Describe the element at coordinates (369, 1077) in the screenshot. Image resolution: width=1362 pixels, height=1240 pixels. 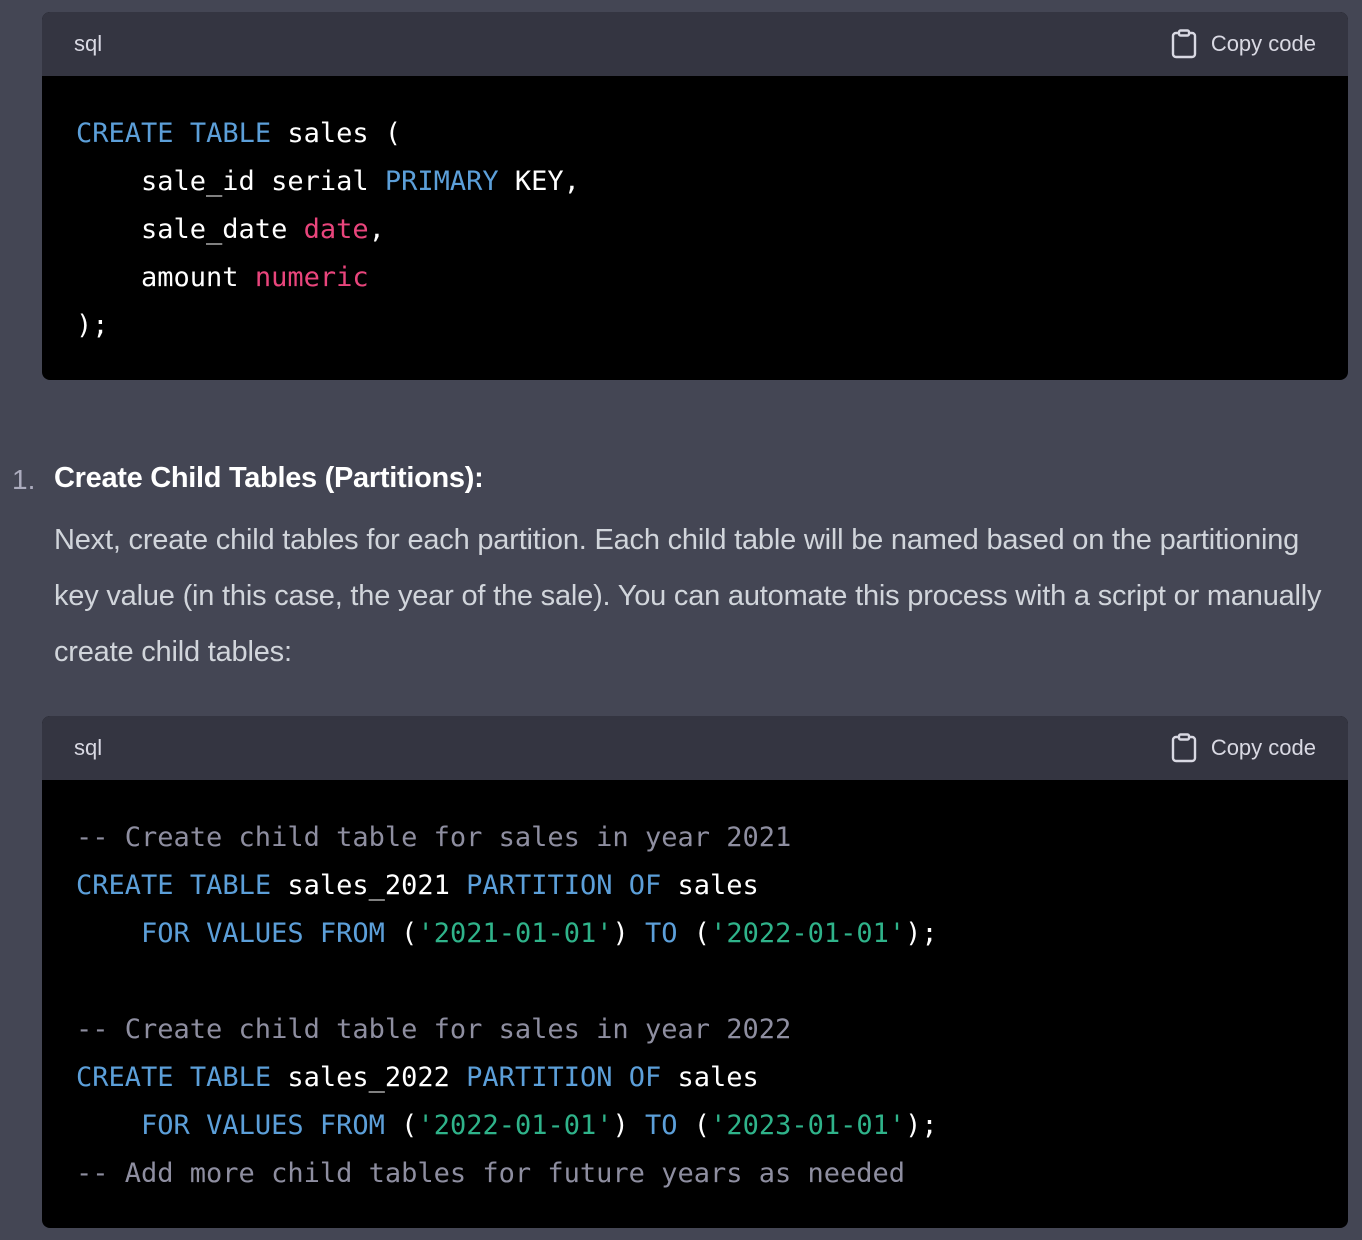
I see `code-token: sales_2022` at that location.